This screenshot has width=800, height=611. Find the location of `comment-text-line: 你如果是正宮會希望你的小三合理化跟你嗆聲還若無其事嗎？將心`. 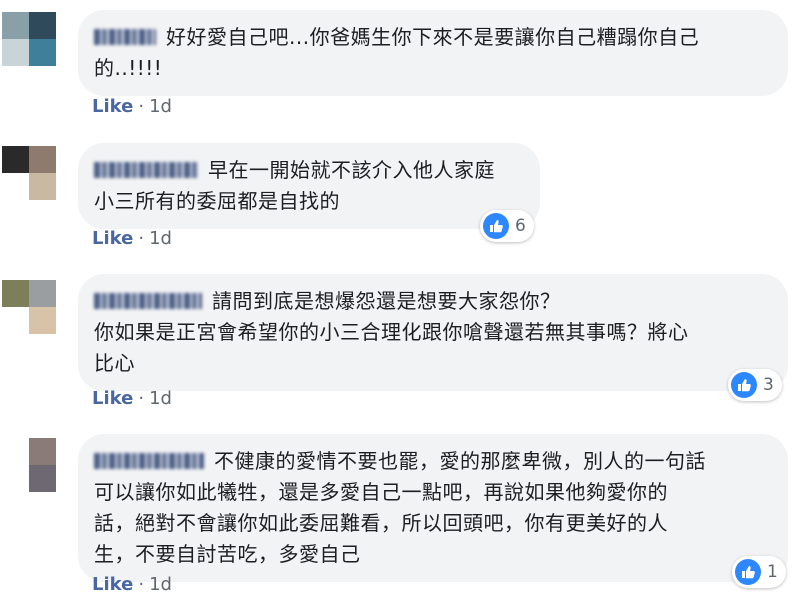

comment-text-line: 你如果是正宮會希望你的小三合理化跟你嗆聲還若無其事嗎？將心 is located at coordinates (391, 332).